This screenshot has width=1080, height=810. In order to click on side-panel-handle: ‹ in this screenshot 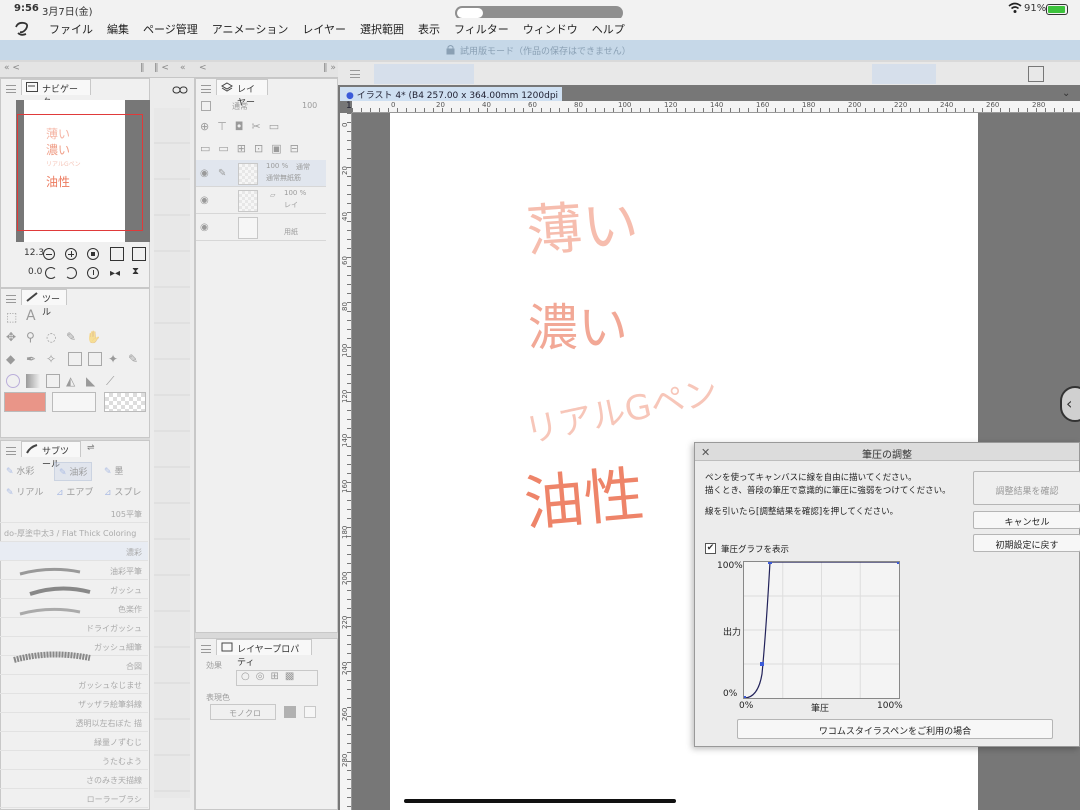, I will do `click(1070, 404)`.